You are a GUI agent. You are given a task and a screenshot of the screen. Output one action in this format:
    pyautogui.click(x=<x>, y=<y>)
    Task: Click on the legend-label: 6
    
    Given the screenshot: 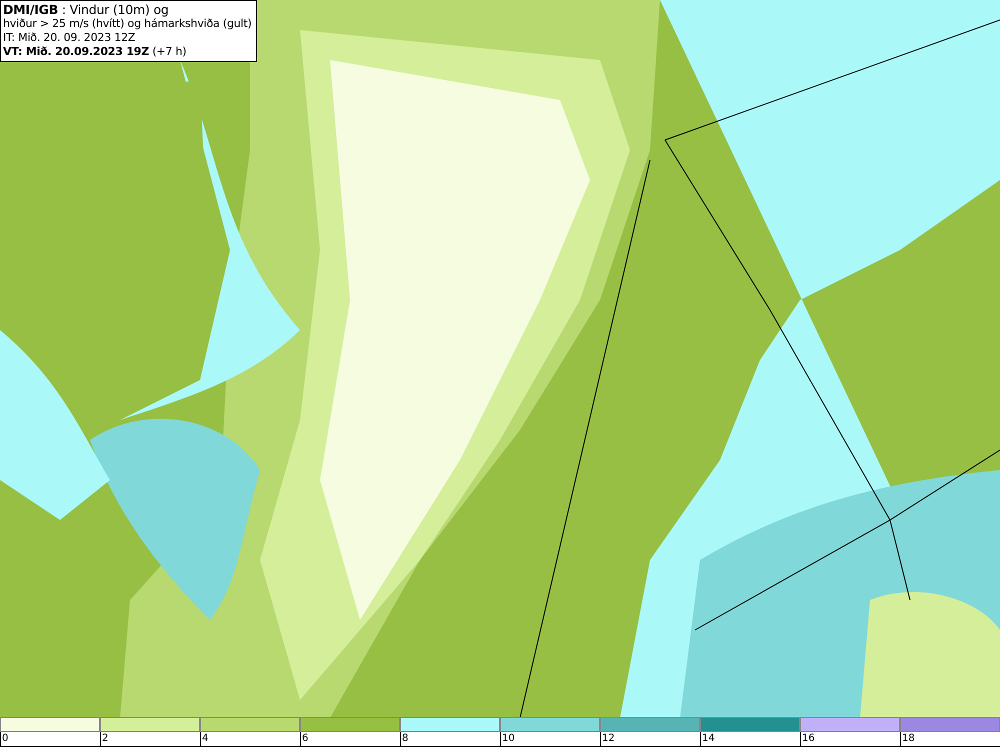 What is the action you would take?
    pyautogui.click(x=350, y=739)
    